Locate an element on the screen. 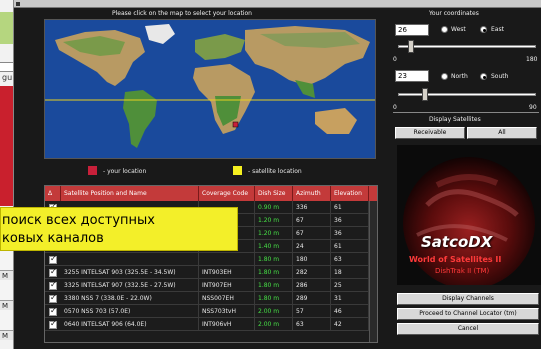  north-radio is located at coordinates (444, 76).